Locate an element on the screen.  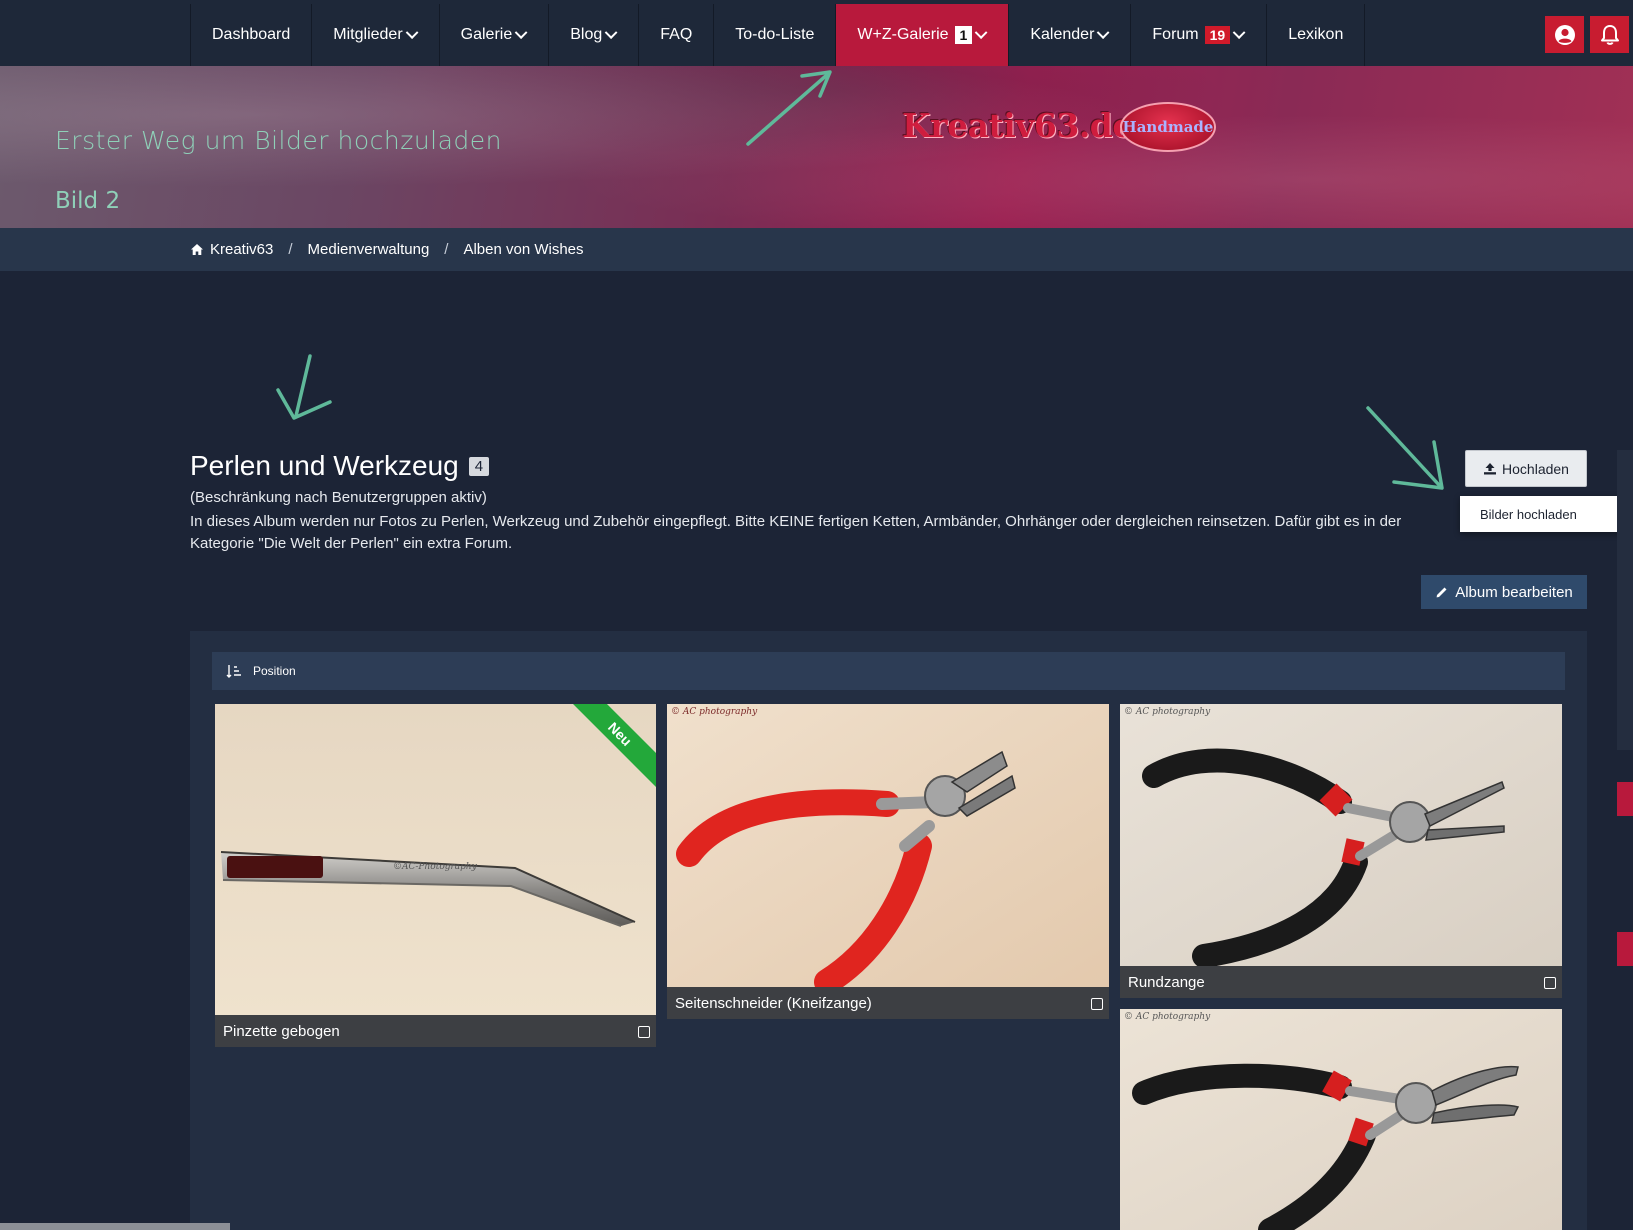
nav-item-forum: Forum 19 is located at coordinates (1199, 35).